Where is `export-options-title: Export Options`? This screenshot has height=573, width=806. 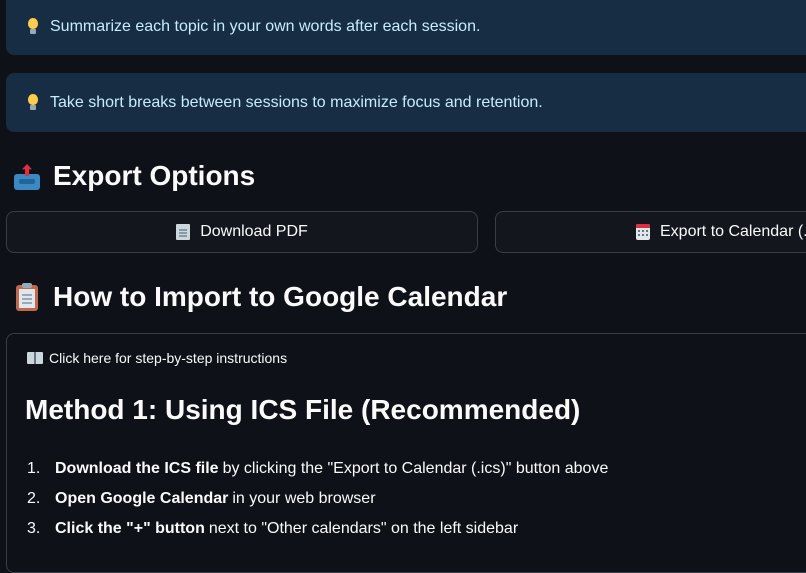 export-options-title: Export Options is located at coordinates (154, 175).